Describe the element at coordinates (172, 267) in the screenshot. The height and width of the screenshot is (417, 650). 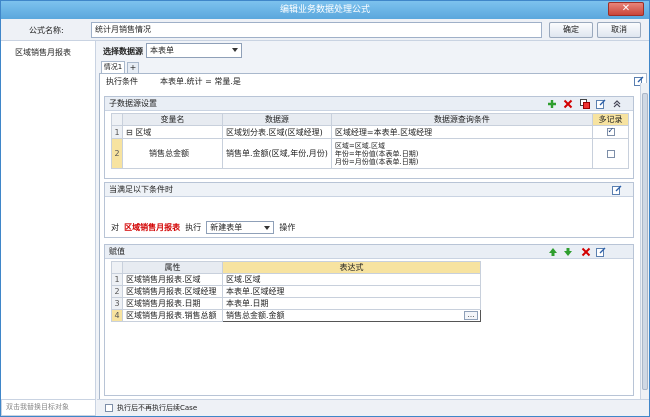
I see `col-header-property: 属性` at that location.